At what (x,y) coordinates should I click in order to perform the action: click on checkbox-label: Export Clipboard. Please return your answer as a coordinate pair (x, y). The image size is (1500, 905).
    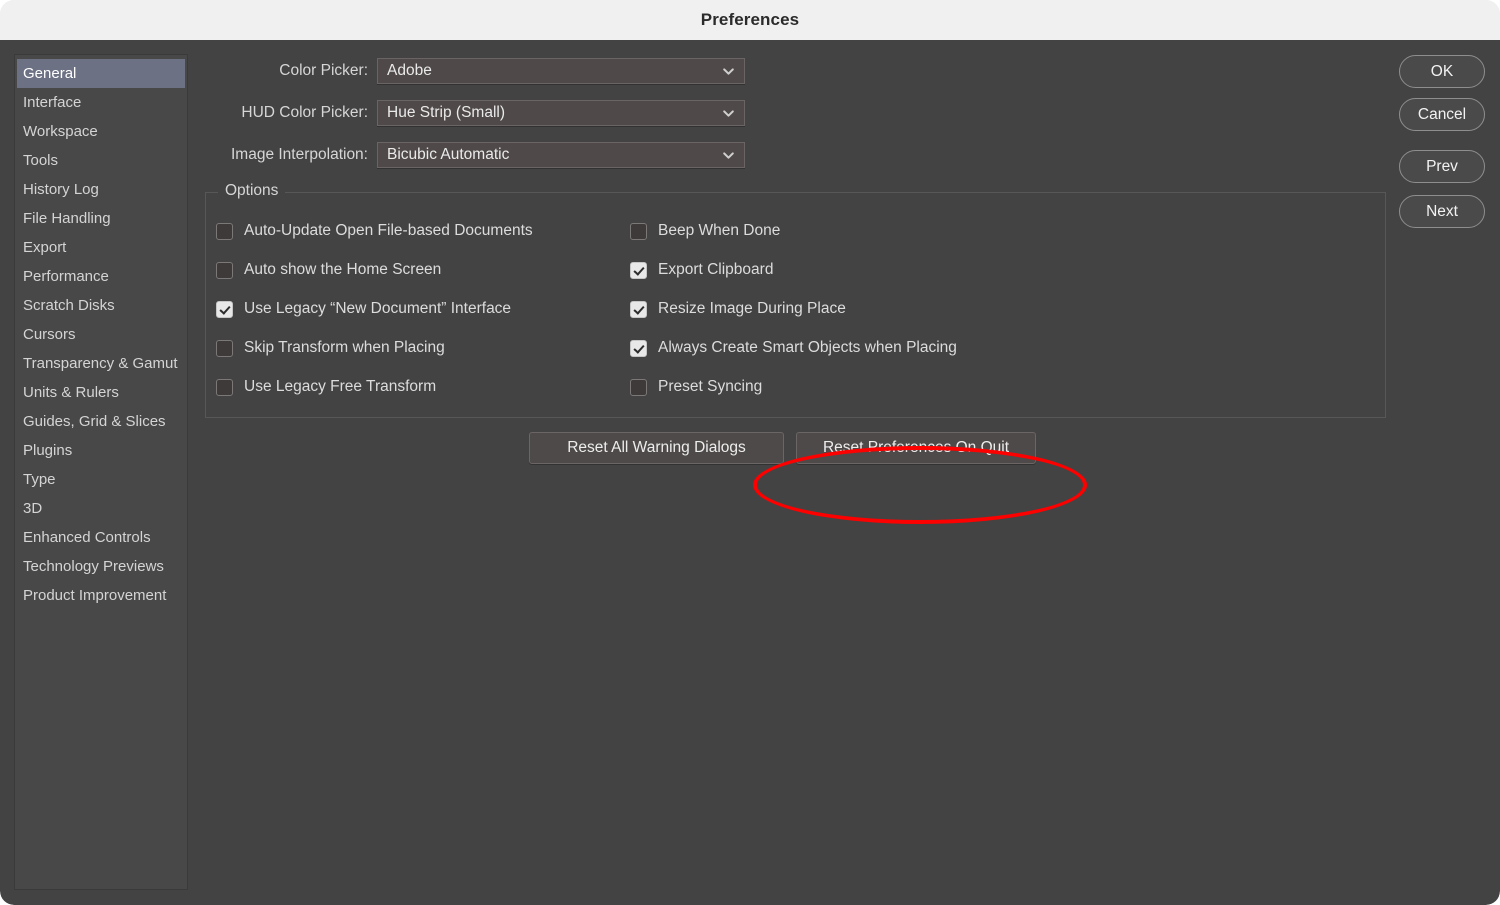
    Looking at the image, I should click on (716, 269).